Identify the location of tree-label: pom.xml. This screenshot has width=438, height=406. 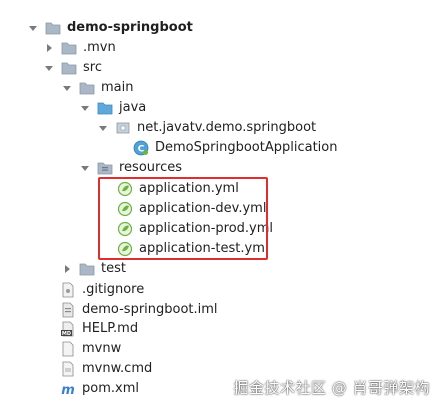
(110, 388).